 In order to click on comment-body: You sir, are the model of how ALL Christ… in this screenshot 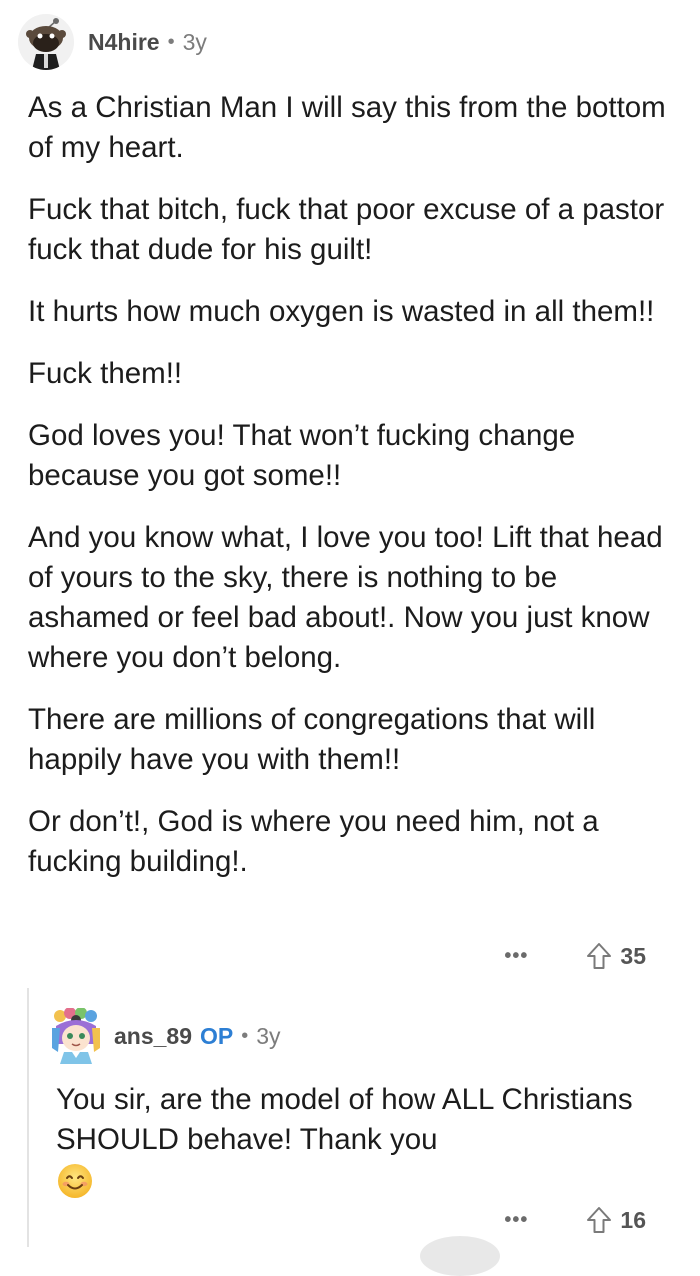, I will do `click(366, 1151)`.